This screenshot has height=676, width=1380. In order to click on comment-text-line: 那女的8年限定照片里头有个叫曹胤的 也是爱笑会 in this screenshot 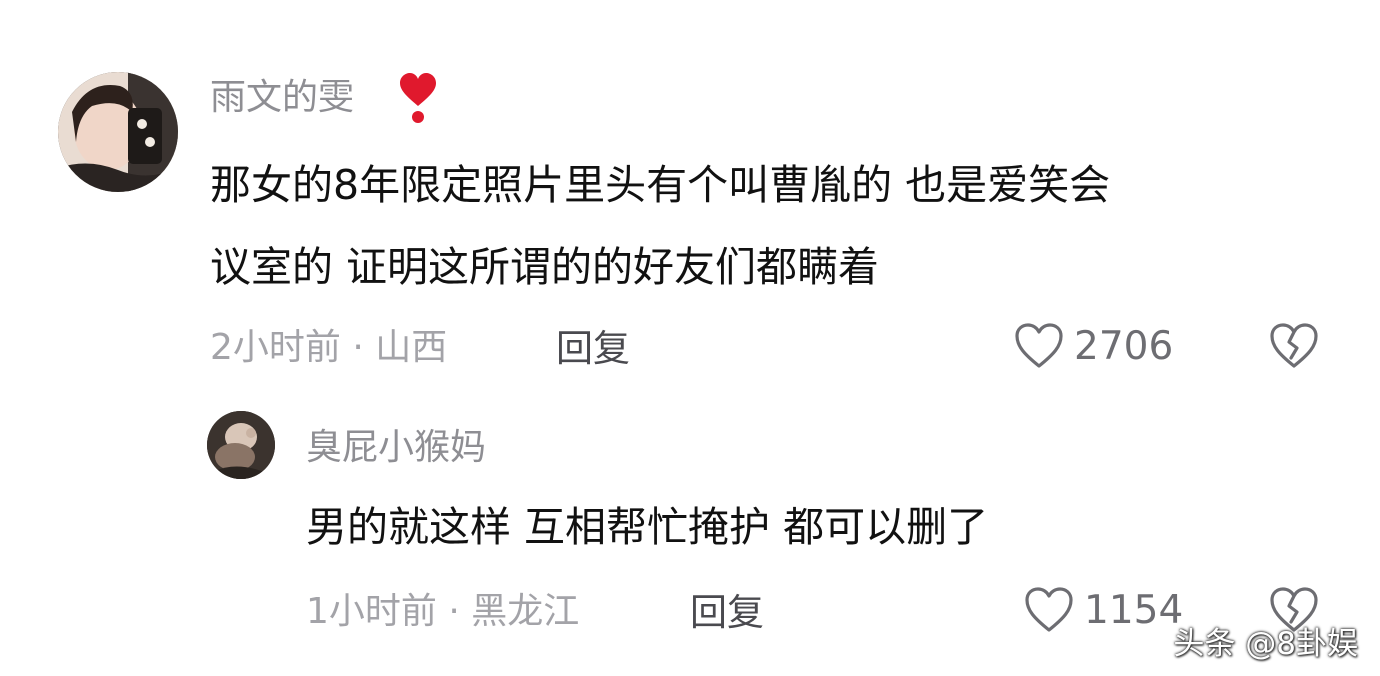, I will do `click(660, 185)`.